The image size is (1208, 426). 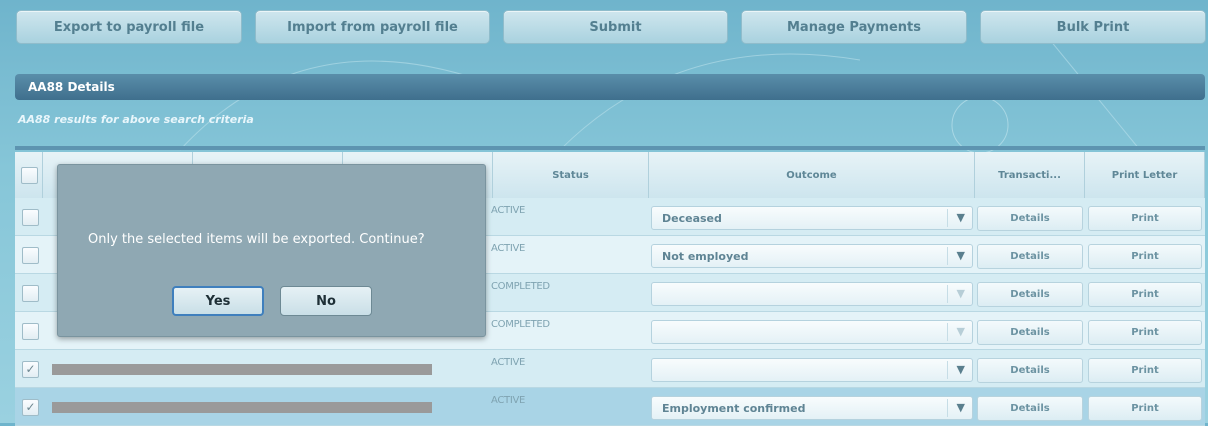 What do you see at coordinates (71, 87) in the screenshot?
I see `section-title: AA88 Details` at bounding box center [71, 87].